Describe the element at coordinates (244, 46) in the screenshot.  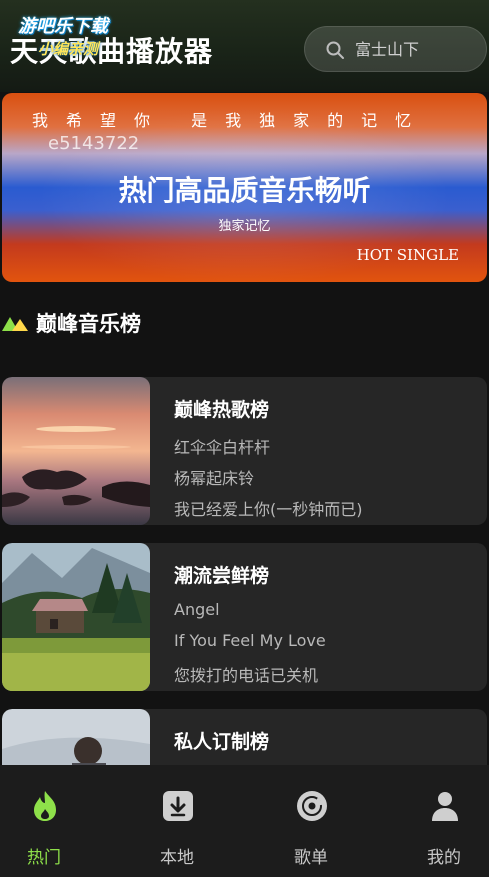
I see `header: 天天歌曲播放器 游吧乐下载 小编亲测` at that location.